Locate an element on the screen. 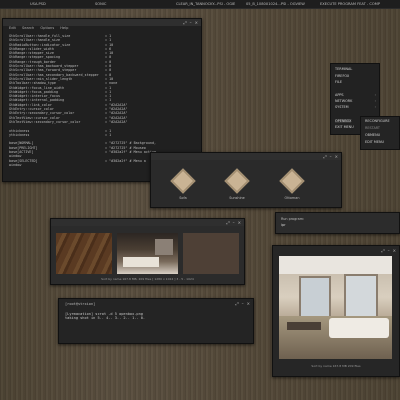  run-label: Run program: is located at coordinates (293, 219).